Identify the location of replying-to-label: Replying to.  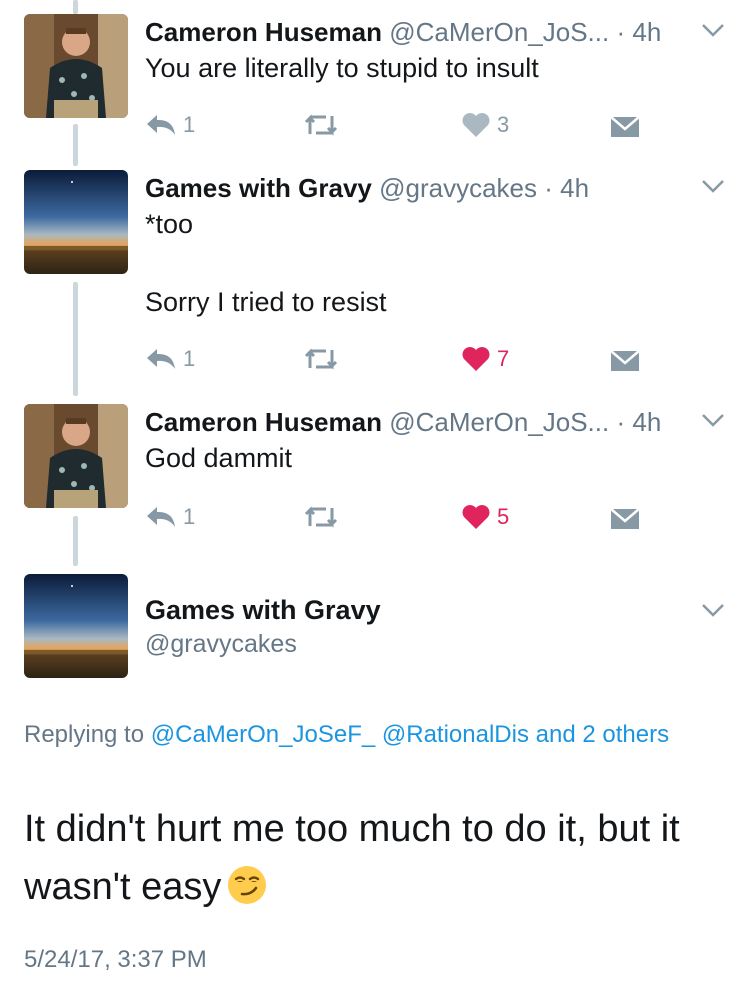
(84, 734).